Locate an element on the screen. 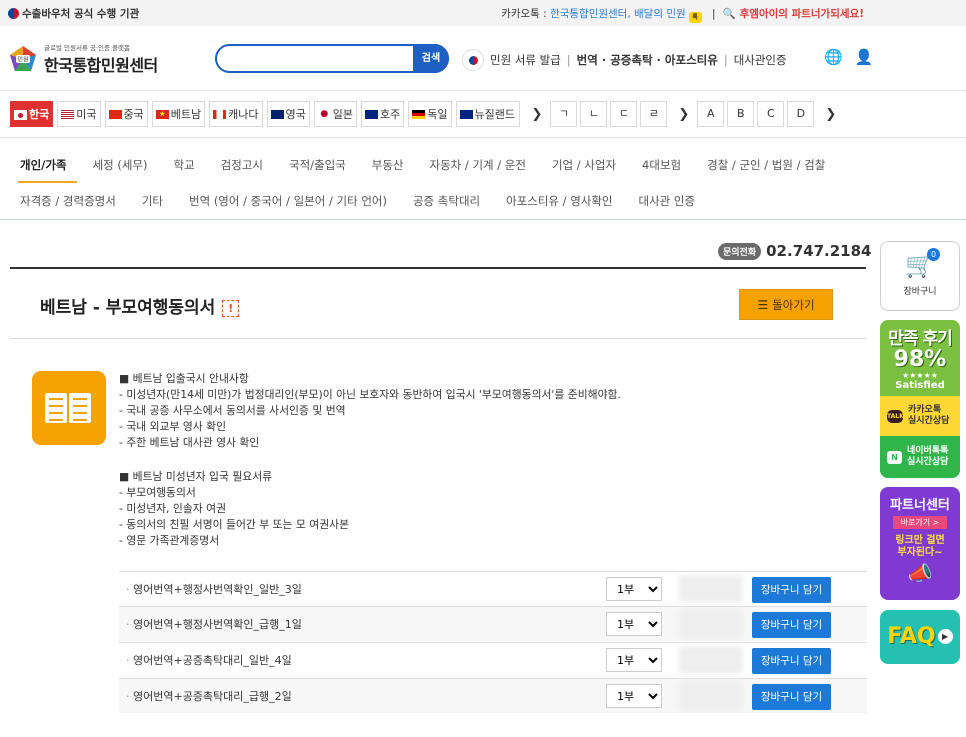 This screenshot has width=966, height=737. menu-tax: 세정 (세무) is located at coordinates (120, 165).